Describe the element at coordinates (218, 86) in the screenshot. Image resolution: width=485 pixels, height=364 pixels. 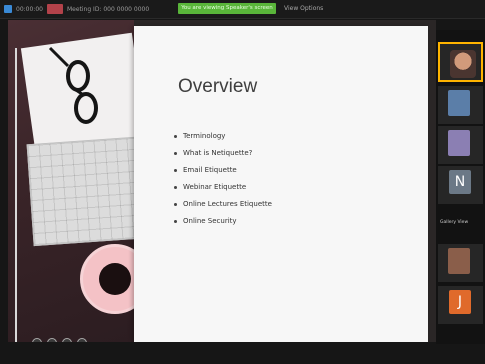
I see `slide-title: Overview` at that location.